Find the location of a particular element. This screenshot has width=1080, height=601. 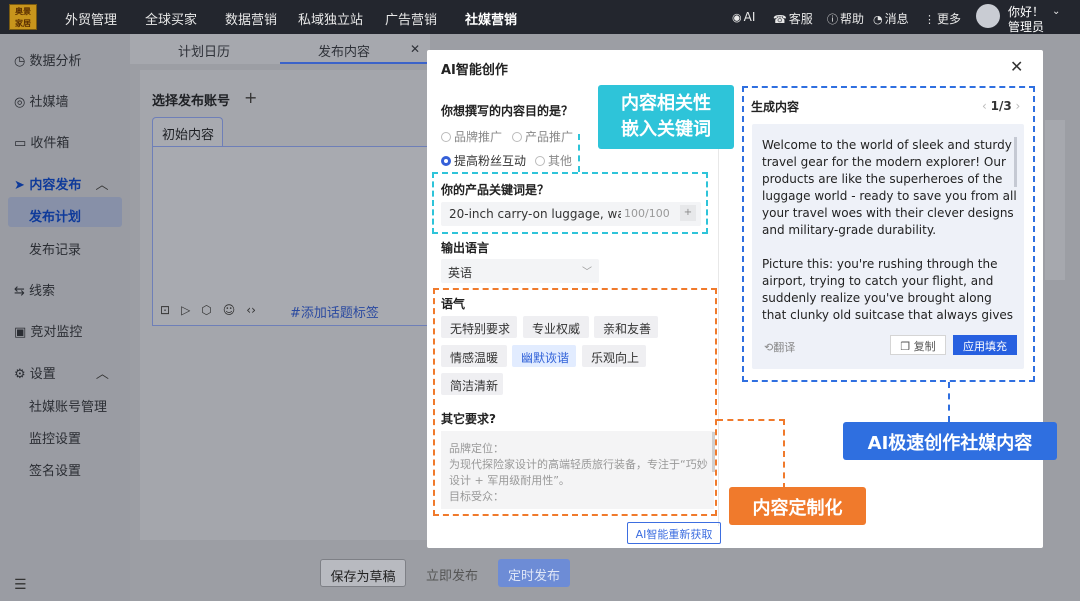

ai-link: ◉ AI is located at coordinates (743, 17).